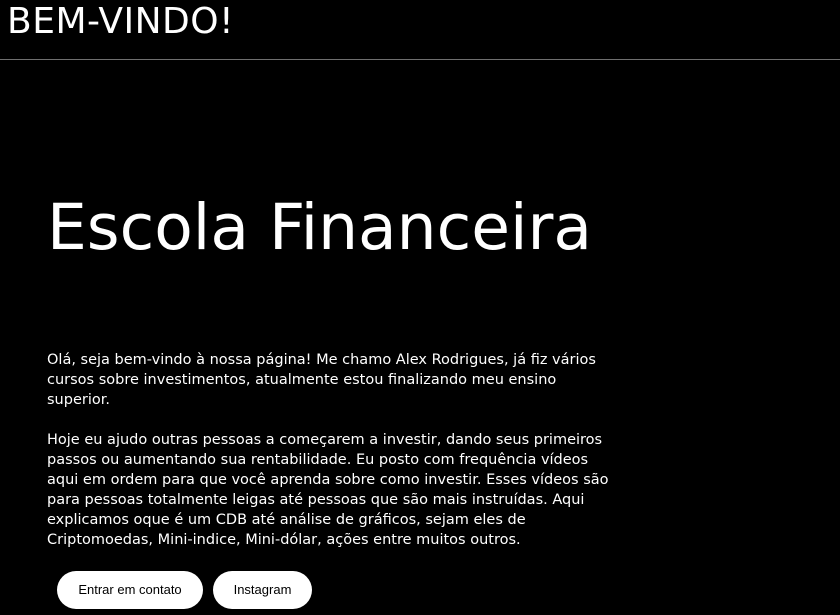 This screenshot has width=840, height=615. I want to click on contact-button: Entrar em contato, so click(130, 590).